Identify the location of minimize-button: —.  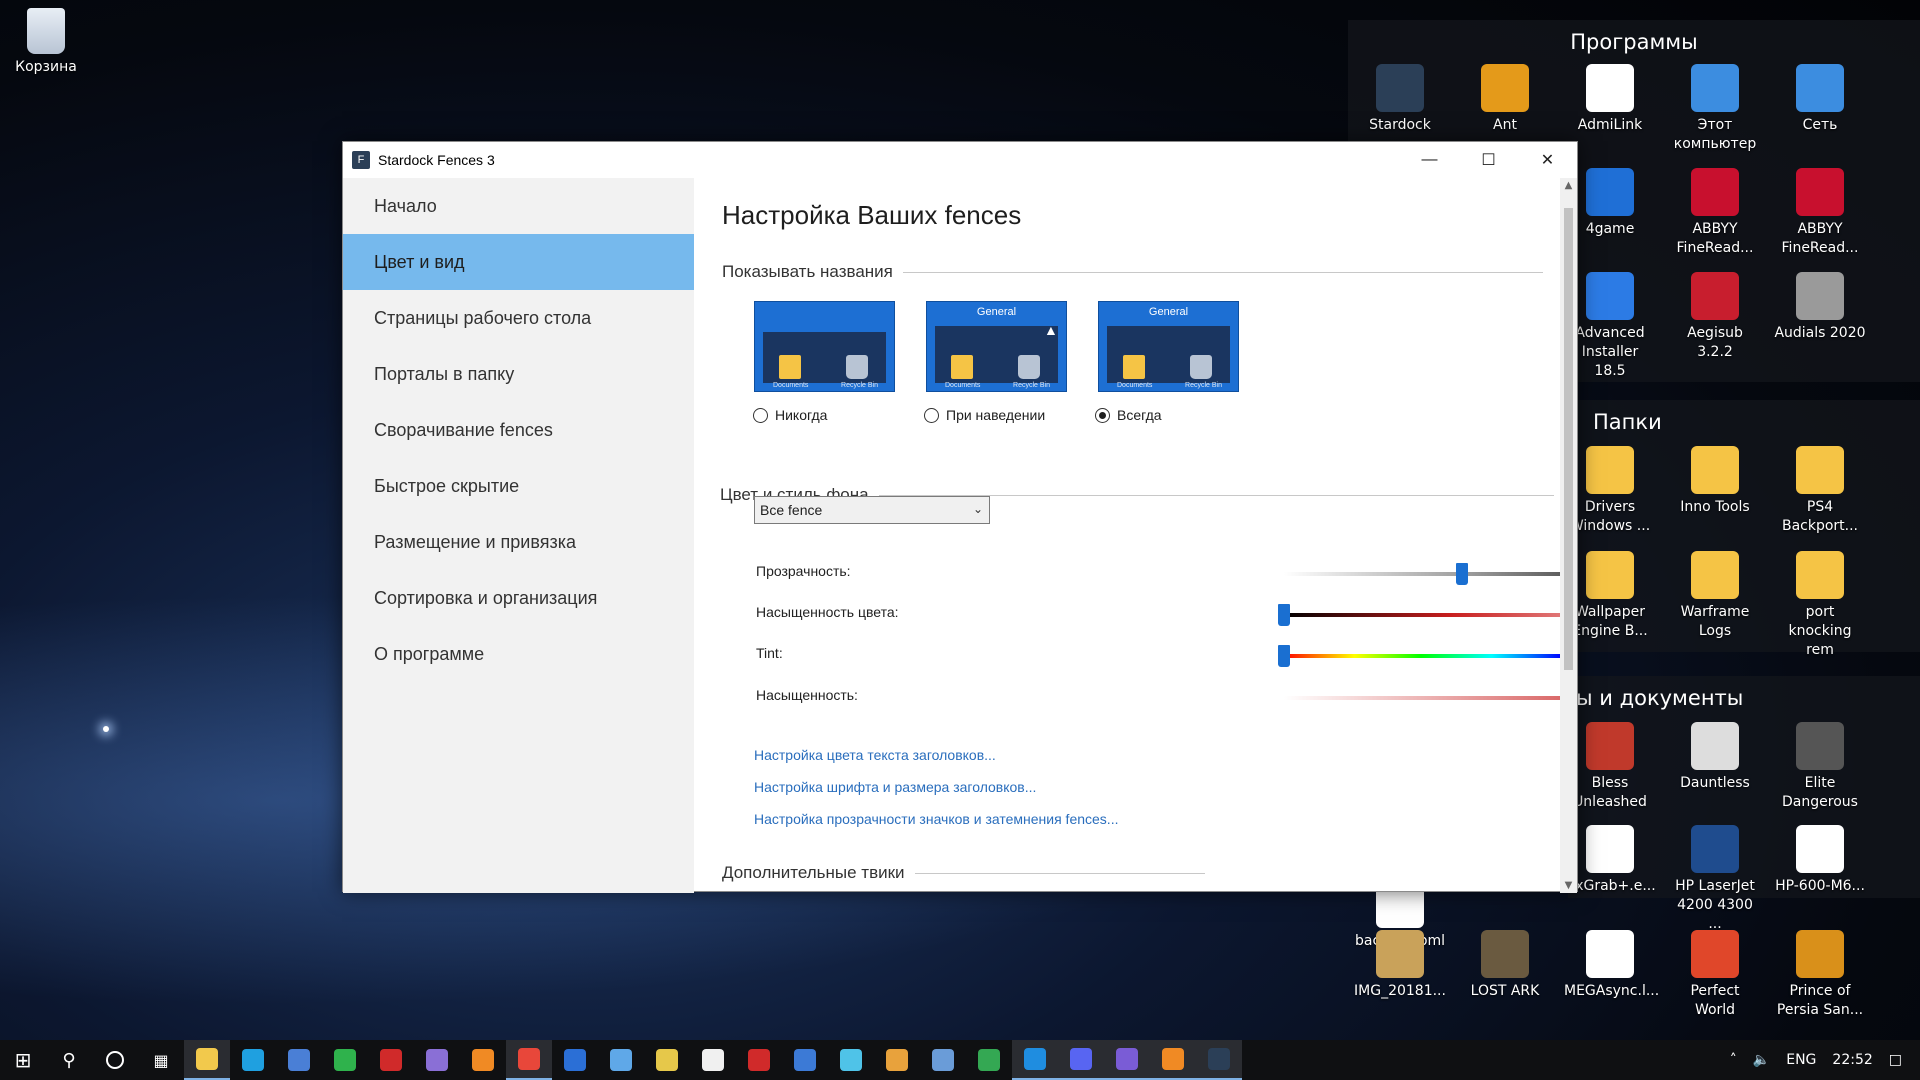
(1429, 160).